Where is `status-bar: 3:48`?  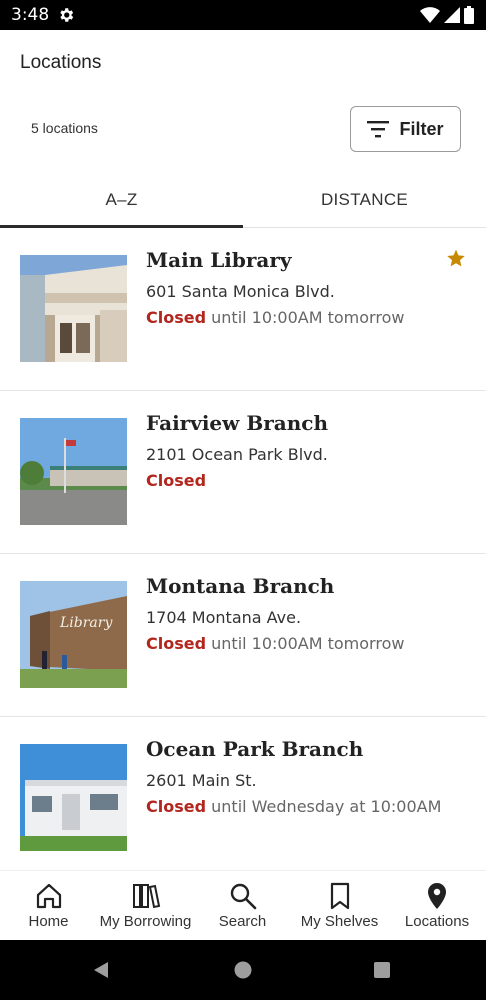
status-bar: 3:48 is located at coordinates (243, 15).